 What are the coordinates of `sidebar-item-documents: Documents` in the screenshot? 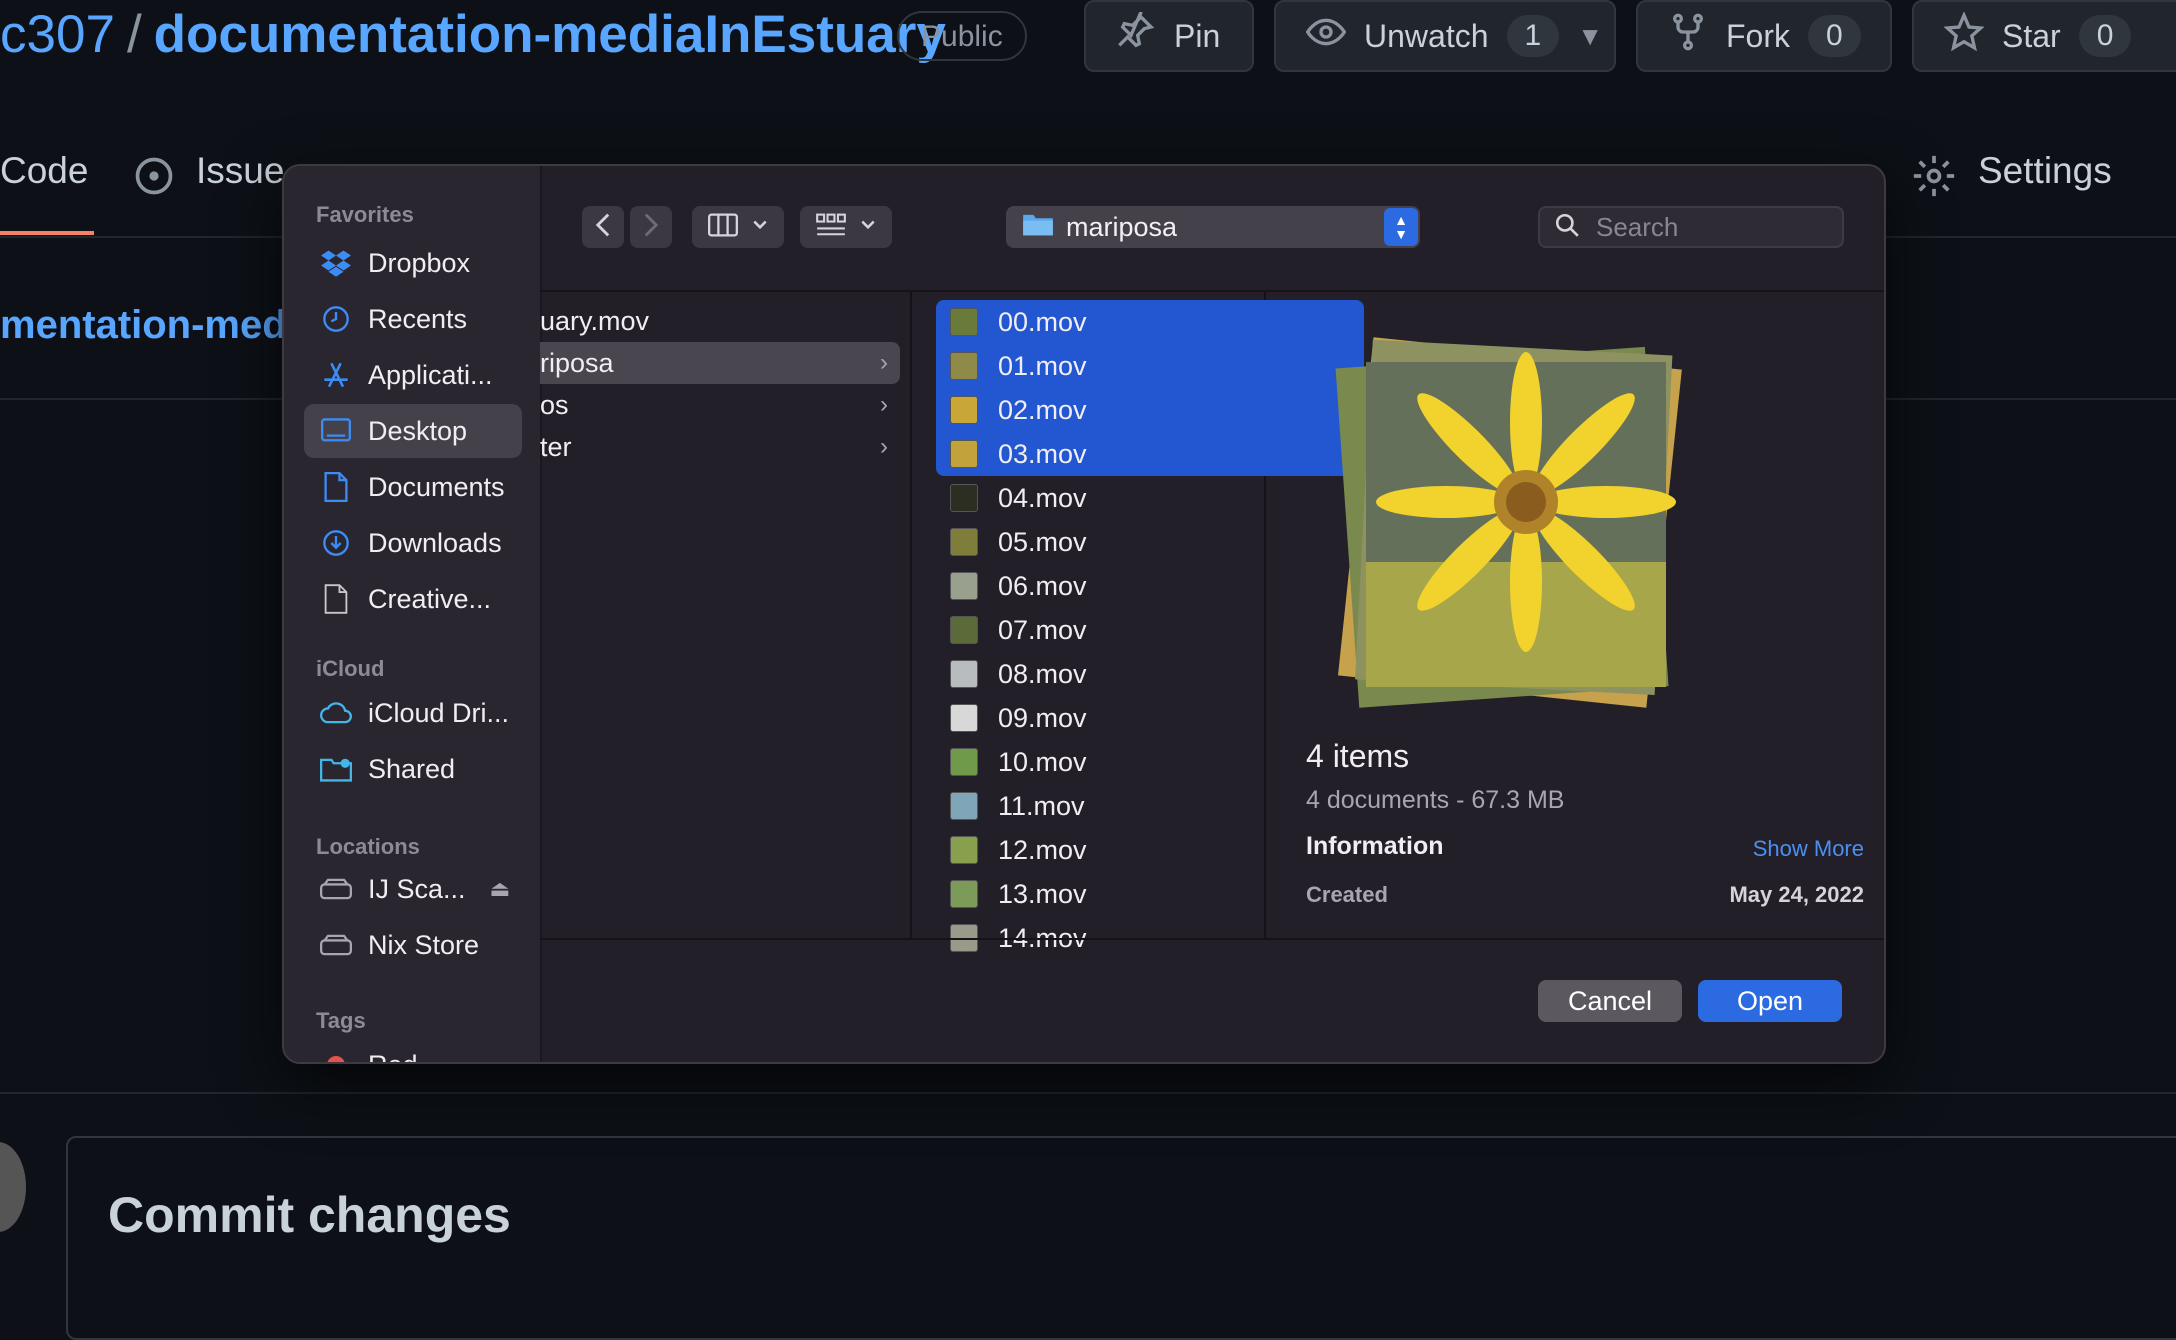 It's located at (413, 487).